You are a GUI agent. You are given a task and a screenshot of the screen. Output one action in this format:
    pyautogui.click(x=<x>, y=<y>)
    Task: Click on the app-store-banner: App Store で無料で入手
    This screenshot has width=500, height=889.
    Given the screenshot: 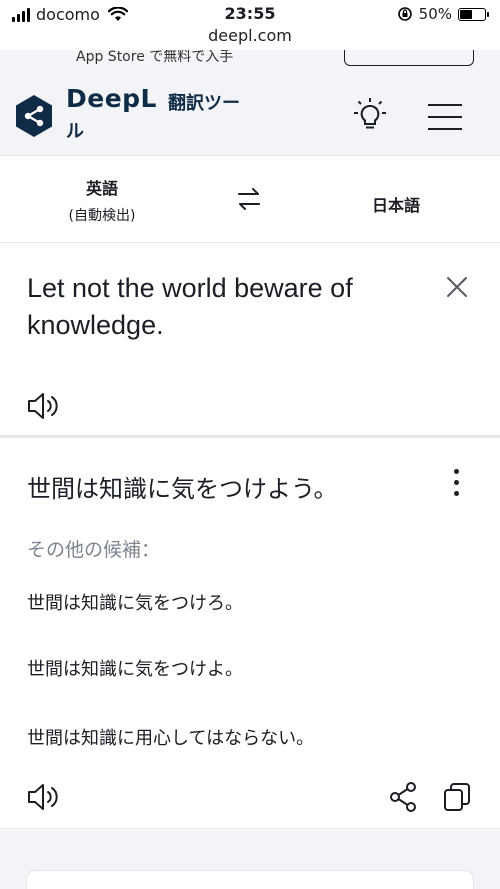 What is the action you would take?
    pyautogui.click(x=250, y=62)
    